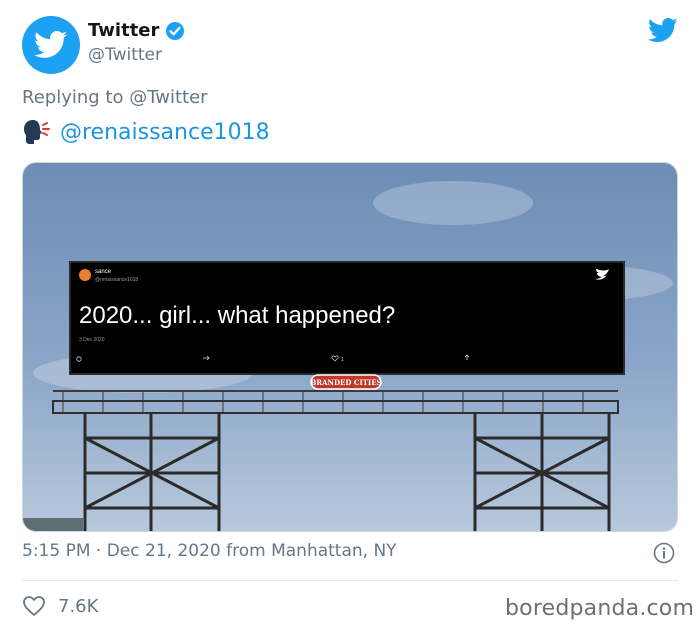 This screenshot has height=634, width=700. What do you see at coordinates (237, 315) in the screenshot?
I see `billboard-tweet-text: 2020... girl... what happened?` at bounding box center [237, 315].